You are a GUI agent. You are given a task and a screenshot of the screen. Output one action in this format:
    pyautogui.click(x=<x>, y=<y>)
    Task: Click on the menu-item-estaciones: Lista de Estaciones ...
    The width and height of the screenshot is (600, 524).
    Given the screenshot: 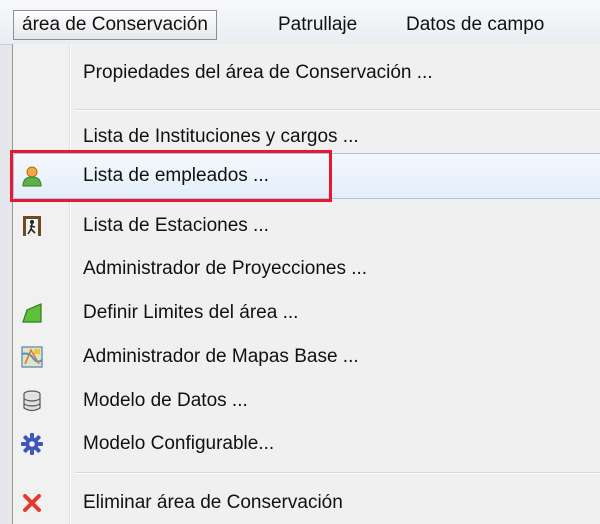 What is the action you would take?
    pyautogui.click(x=306, y=226)
    